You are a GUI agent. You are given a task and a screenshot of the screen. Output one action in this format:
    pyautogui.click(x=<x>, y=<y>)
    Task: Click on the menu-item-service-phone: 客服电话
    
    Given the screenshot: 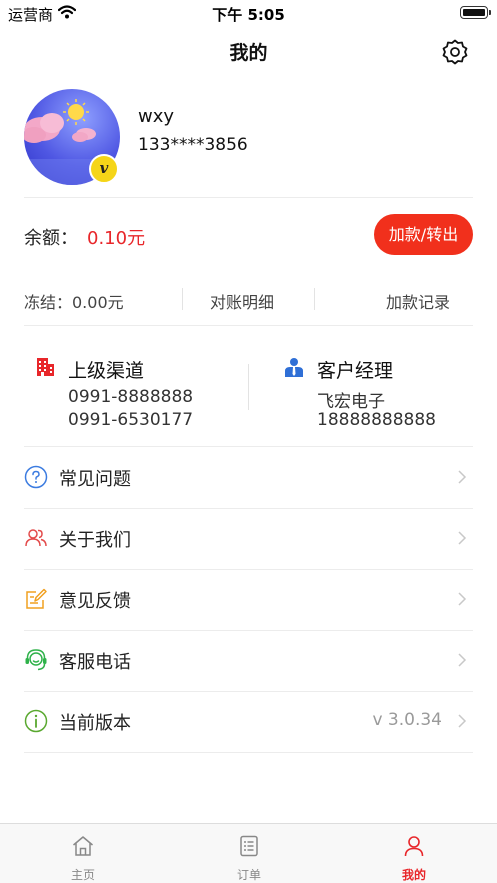 What is the action you would take?
    pyautogui.click(x=248, y=660)
    